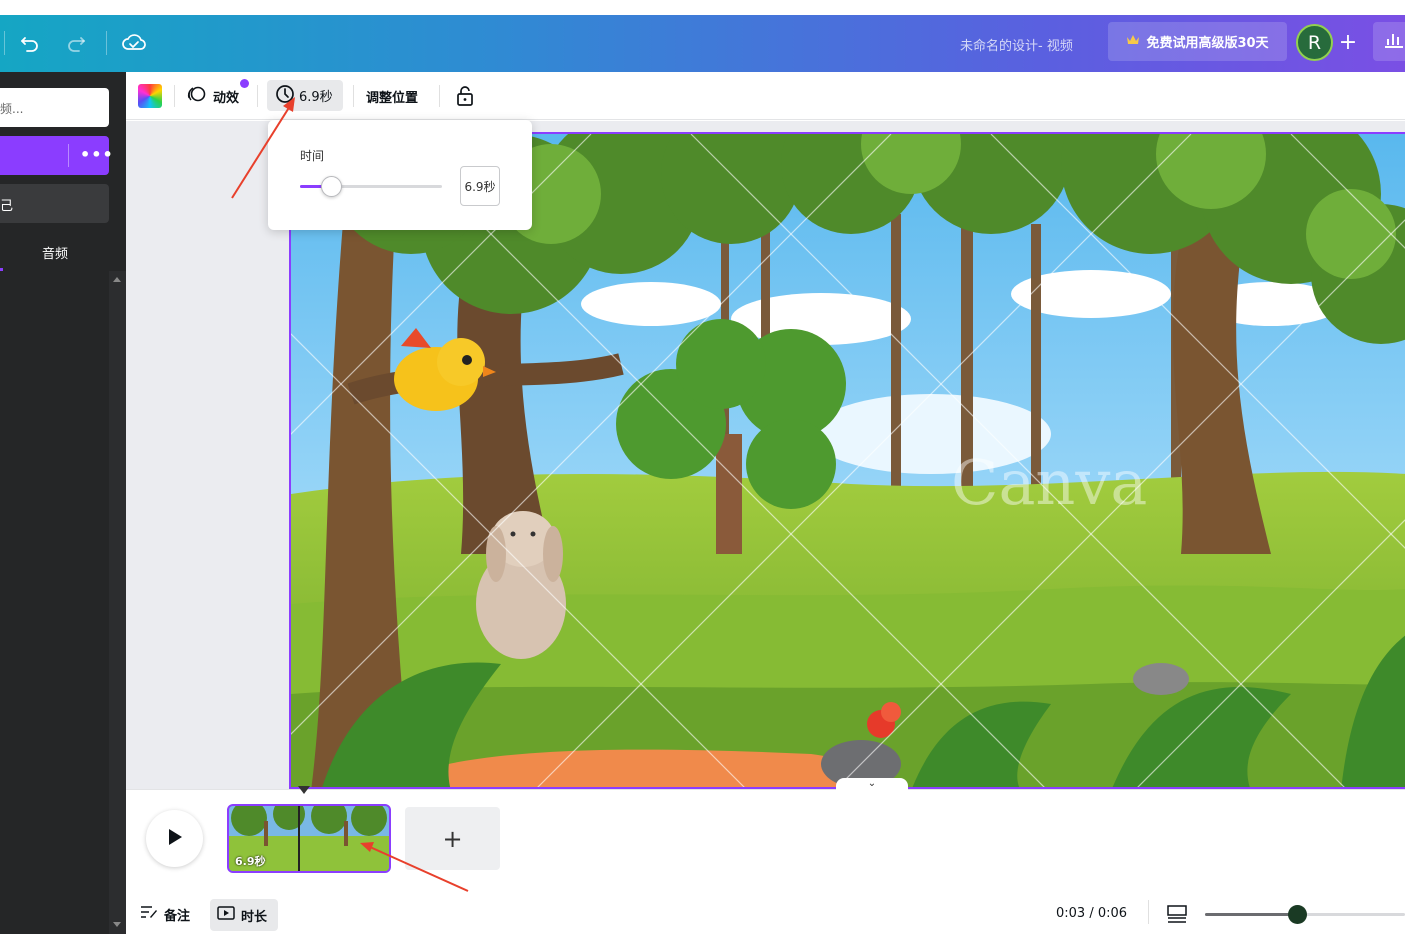 The image size is (1405, 934). I want to click on duration-toggle-label: 时长, so click(254, 917).